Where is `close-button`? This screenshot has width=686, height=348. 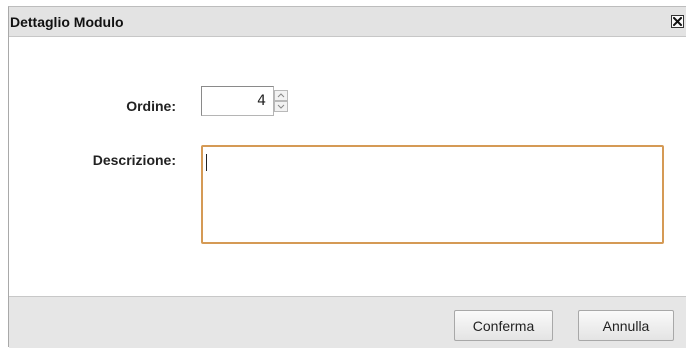 close-button is located at coordinates (677, 21).